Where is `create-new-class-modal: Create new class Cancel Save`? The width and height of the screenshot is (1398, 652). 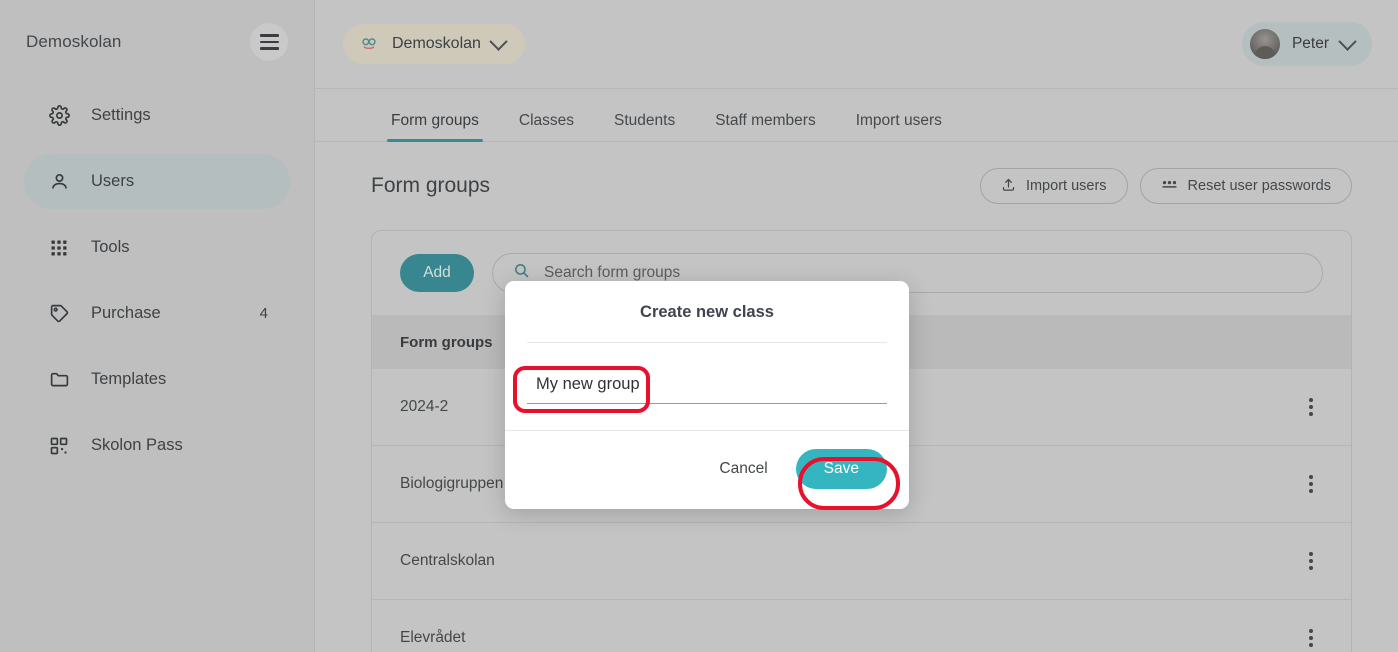 create-new-class-modal: Create new class Cancel Save is located at coordinates (707, 395).